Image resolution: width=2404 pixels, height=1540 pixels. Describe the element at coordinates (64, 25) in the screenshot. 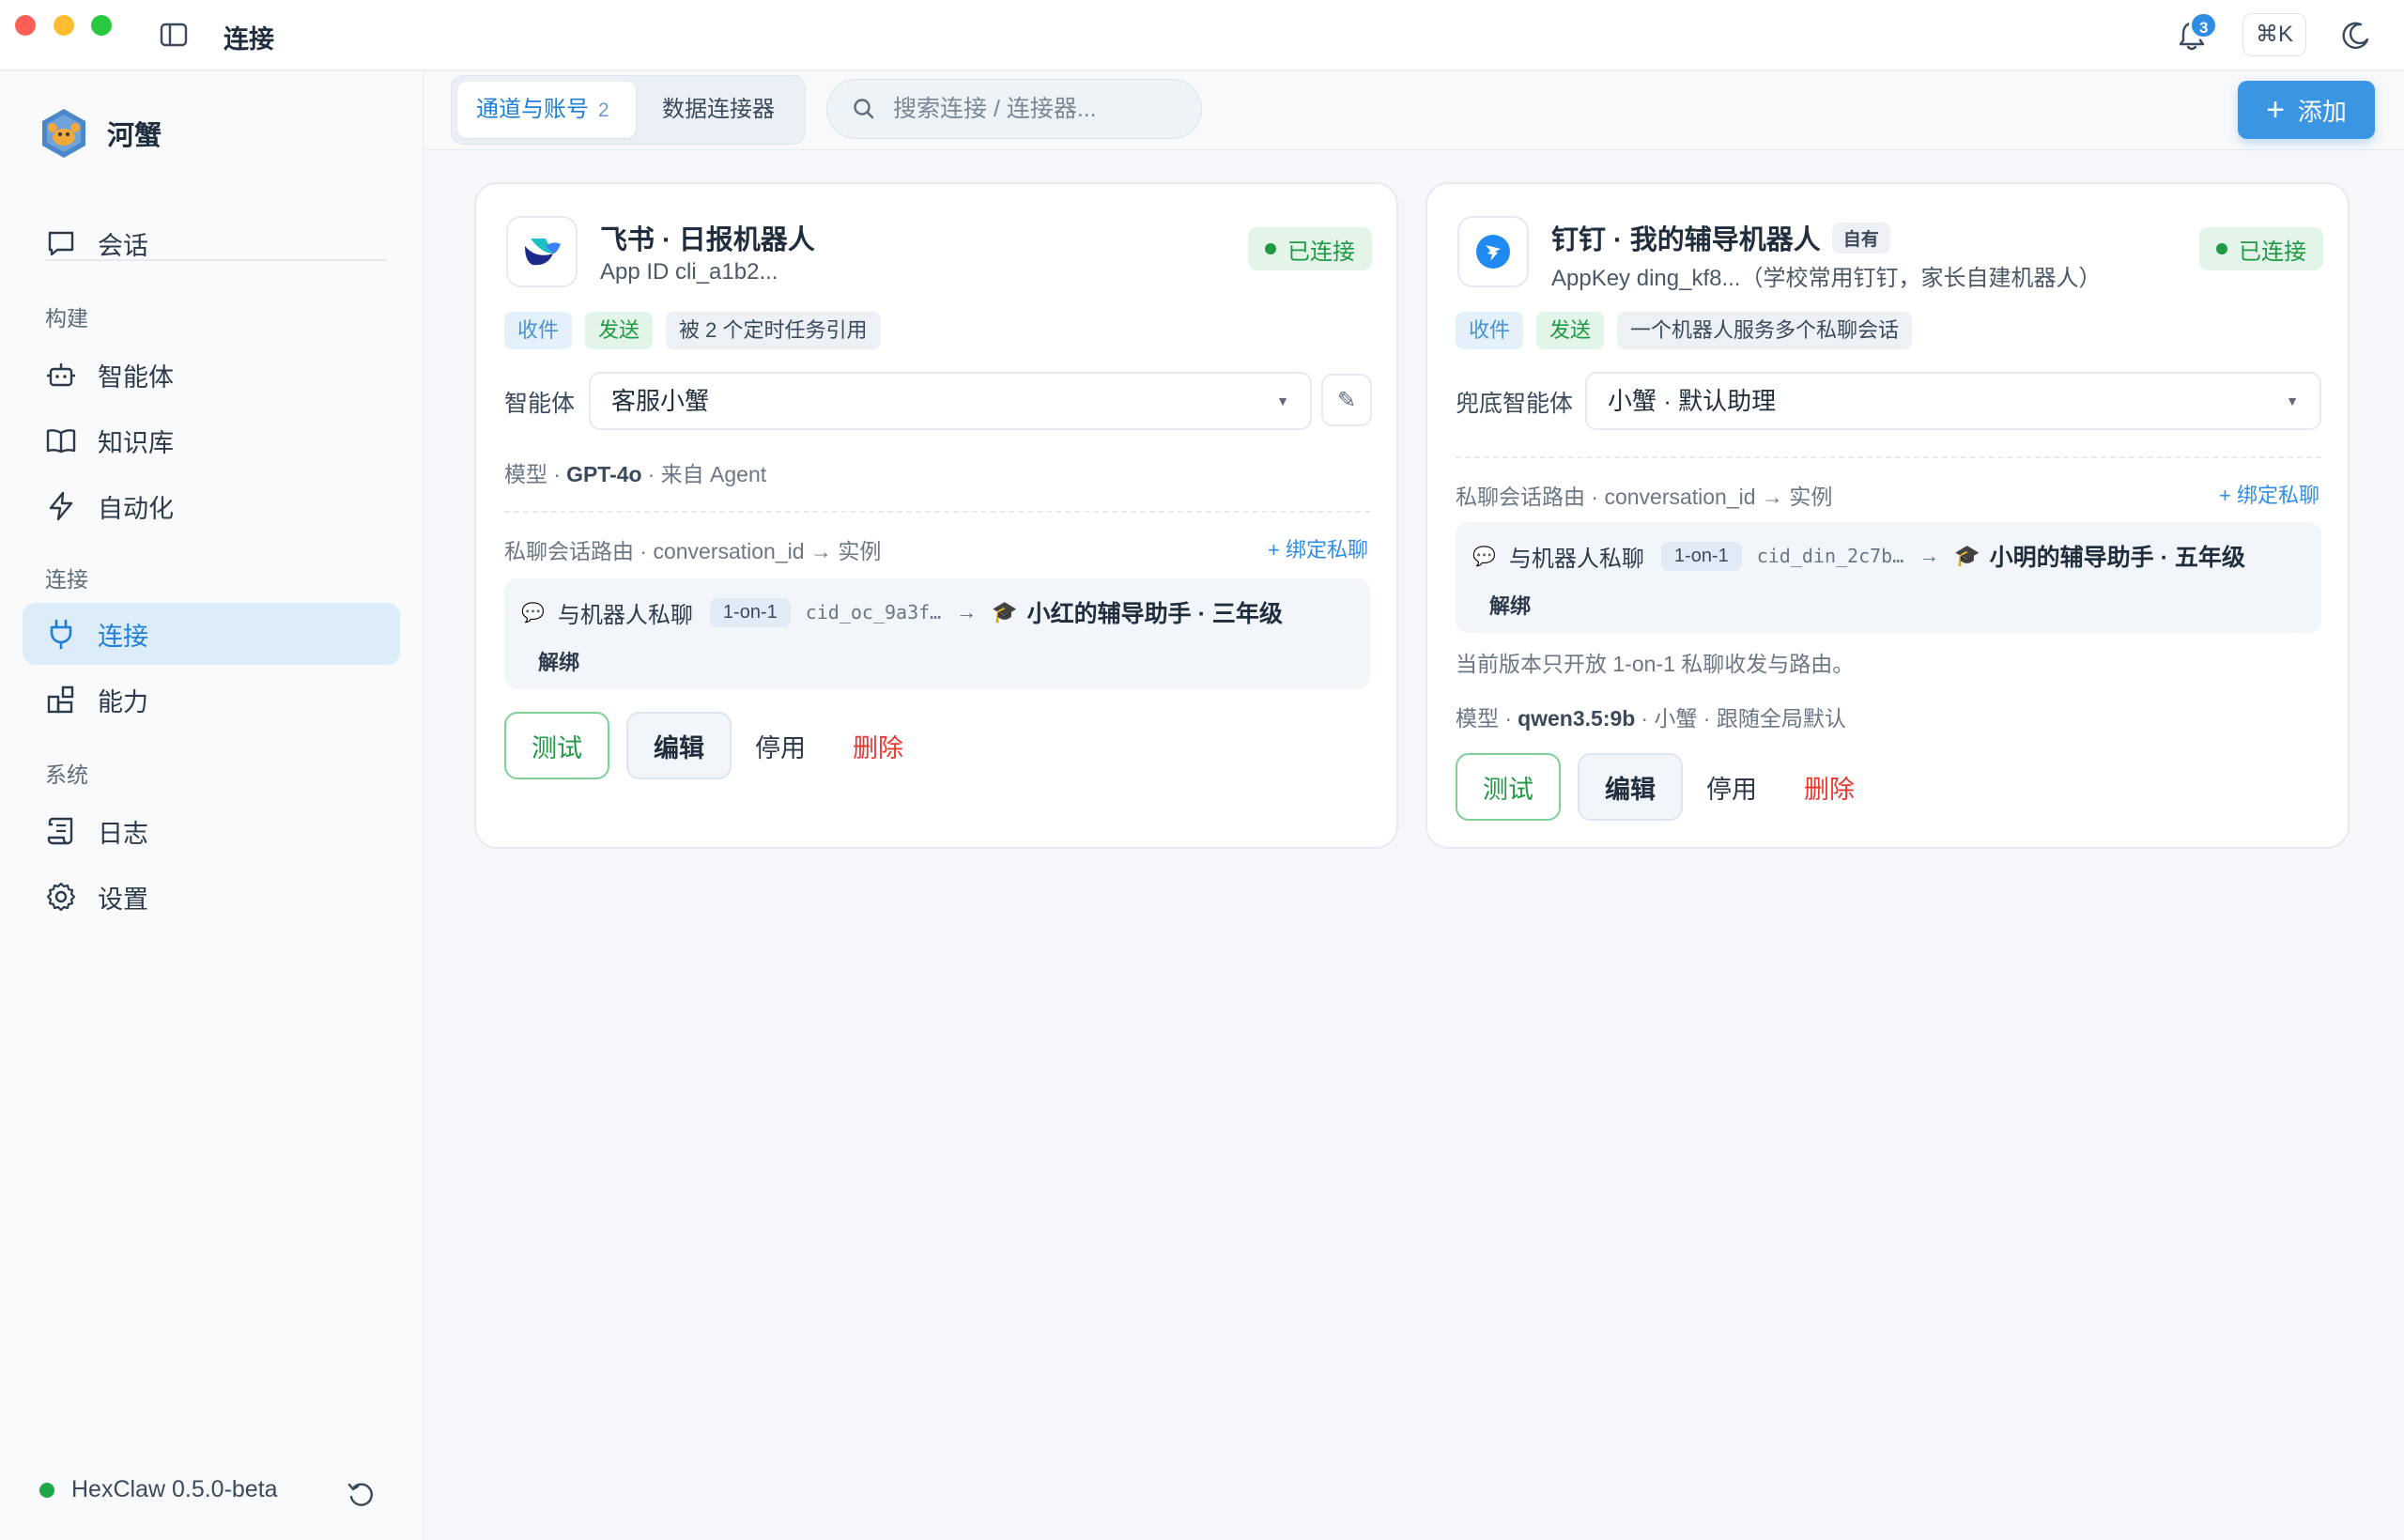

I see `window-minimize-button` at that location.